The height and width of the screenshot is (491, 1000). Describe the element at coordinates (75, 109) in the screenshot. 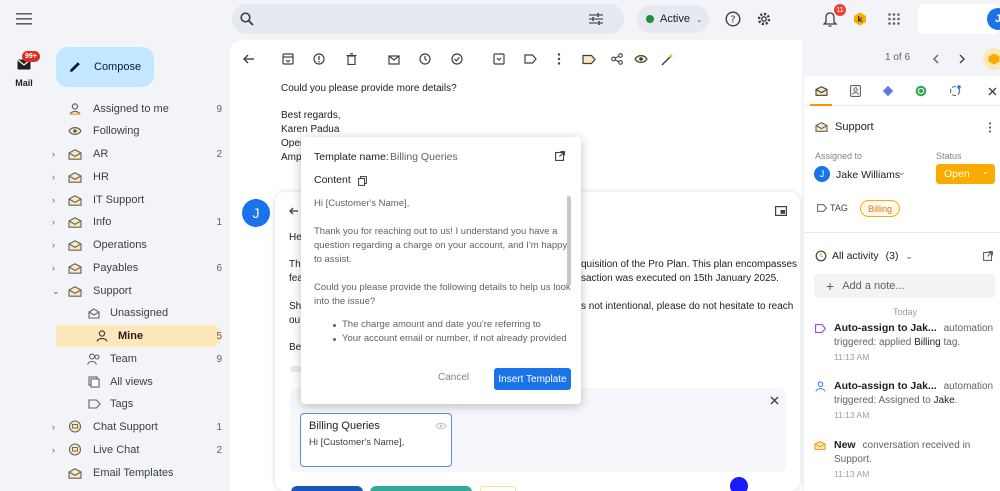

I see `person-icon` at that location.